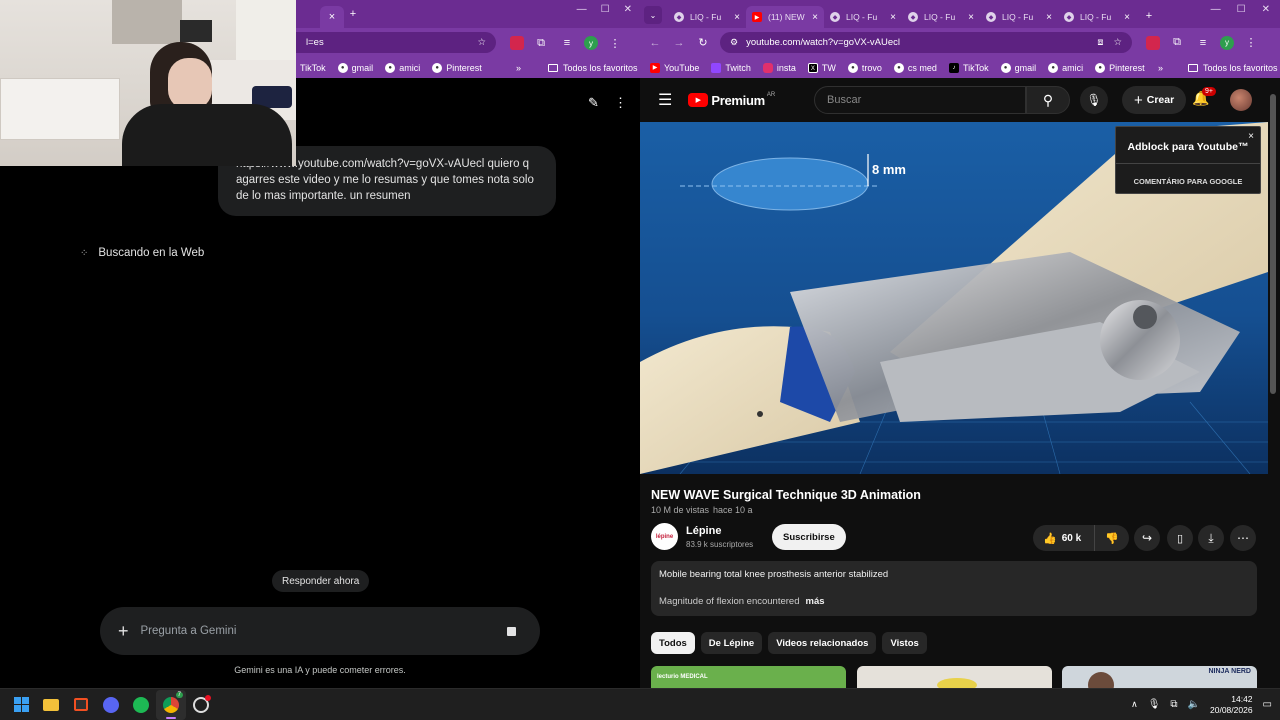 The image size is (1280, 720). I want to click on clock: 14:42 20/08/2026, so click(1231, 705).